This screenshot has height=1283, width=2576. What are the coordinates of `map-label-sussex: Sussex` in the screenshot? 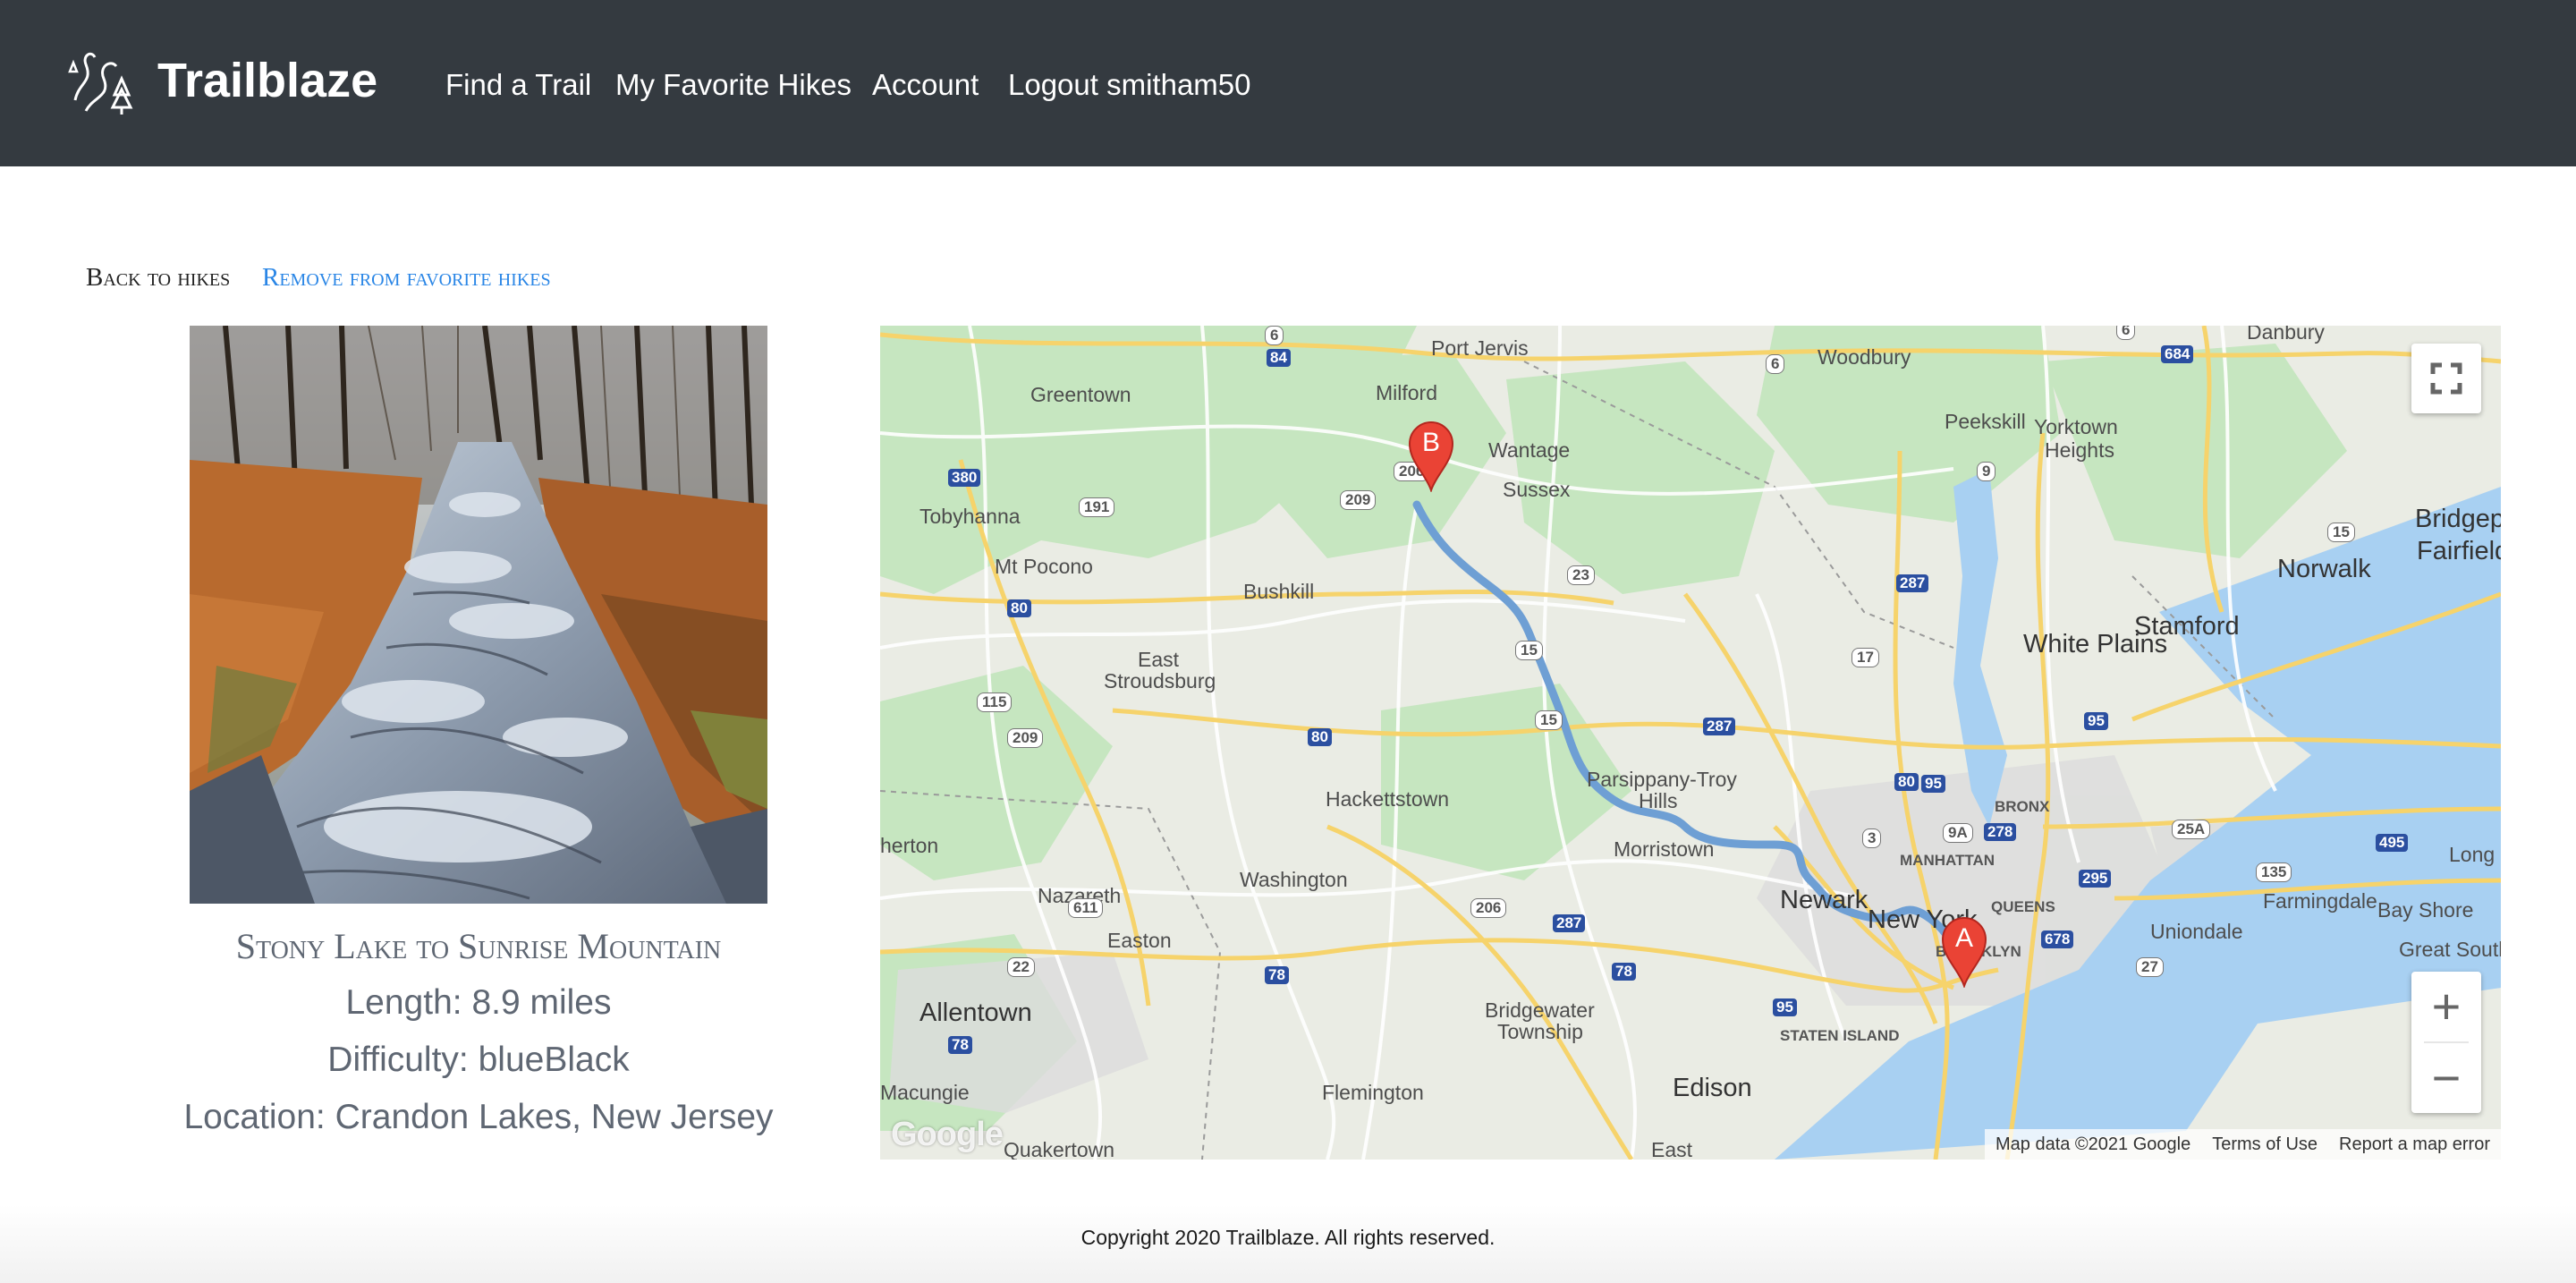 It's located at (1537, 489).